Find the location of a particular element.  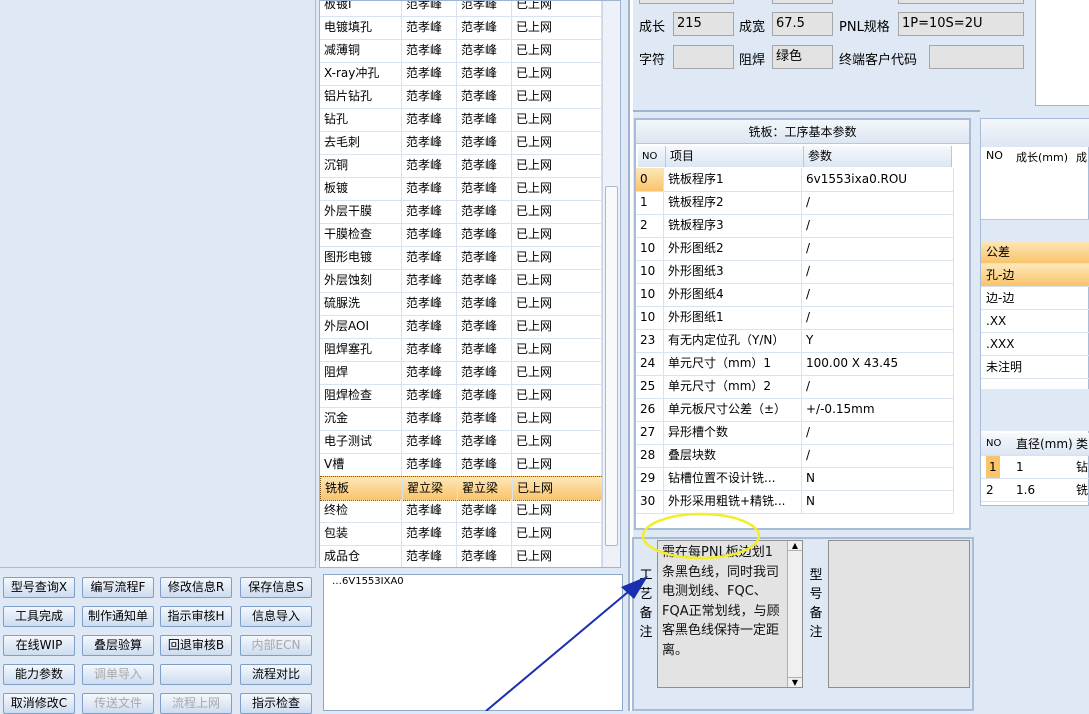

annotation-arrow-line is located at coordinates (557, 651).